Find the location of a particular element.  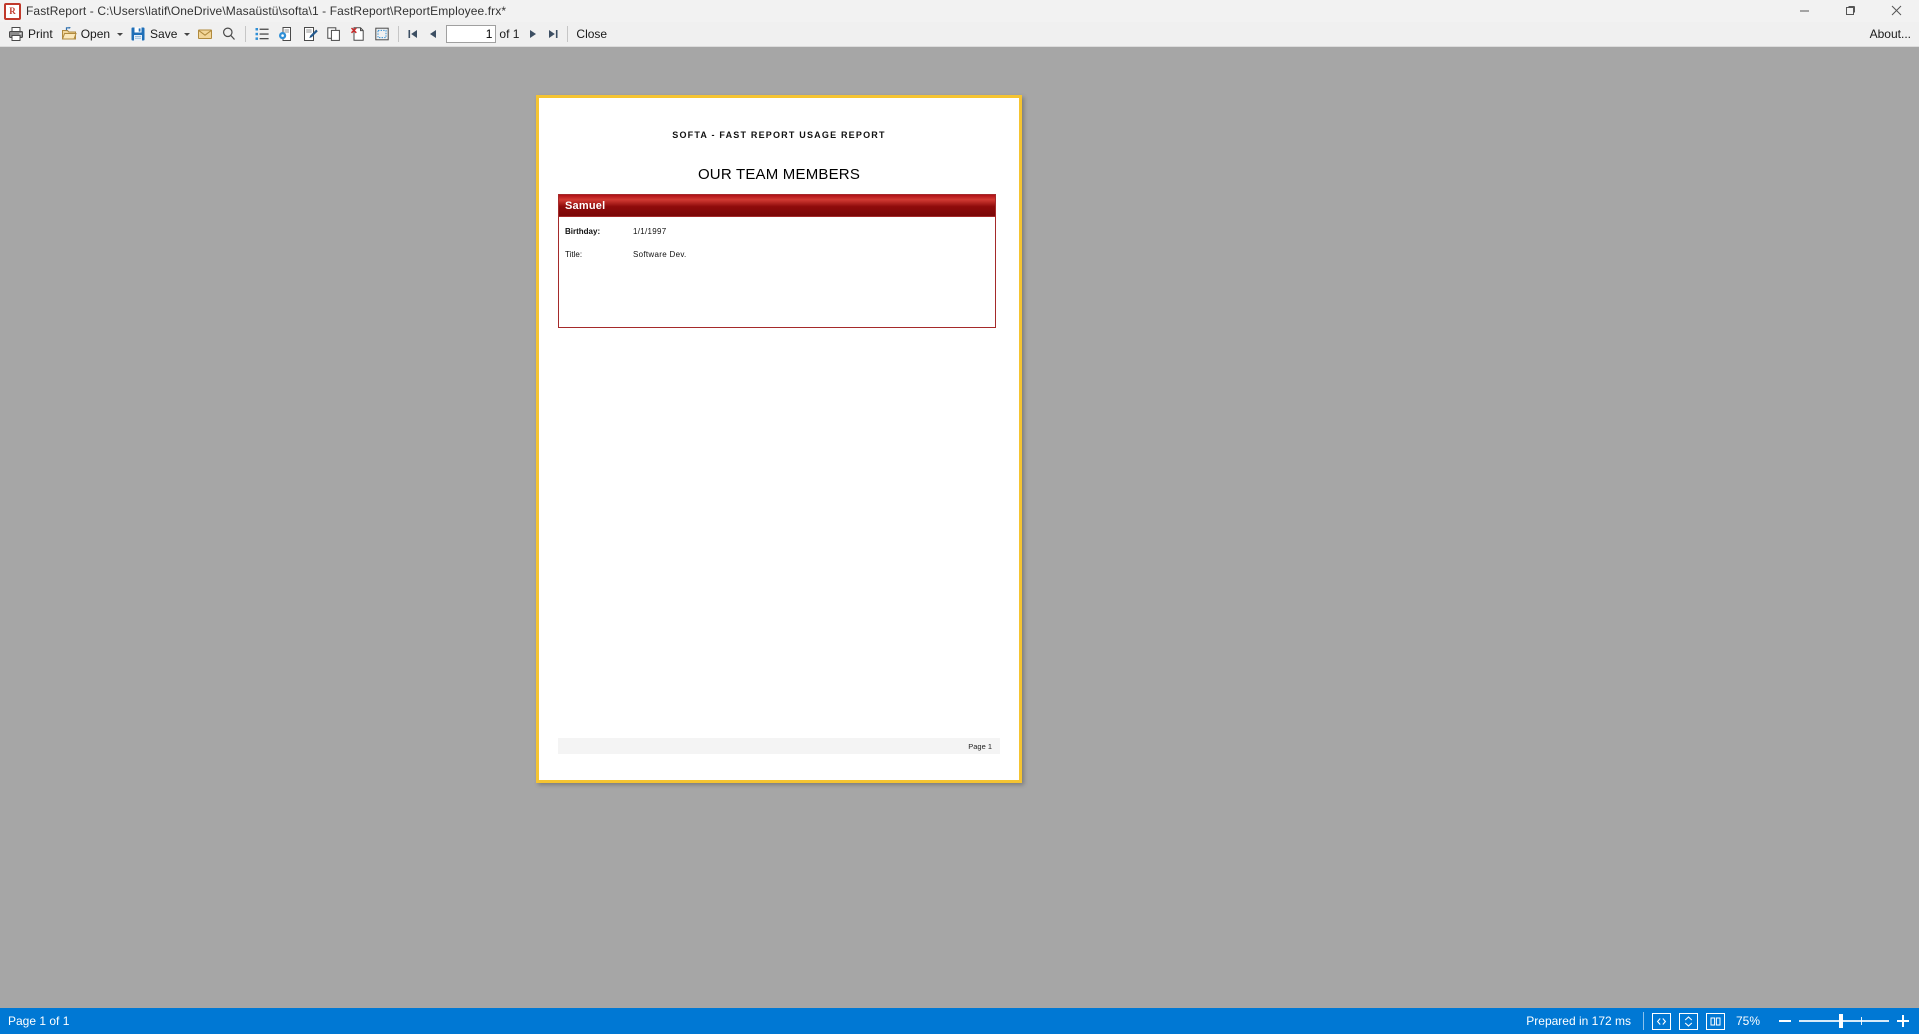

close-preview-button: Close is located at coordinates (591, 34).